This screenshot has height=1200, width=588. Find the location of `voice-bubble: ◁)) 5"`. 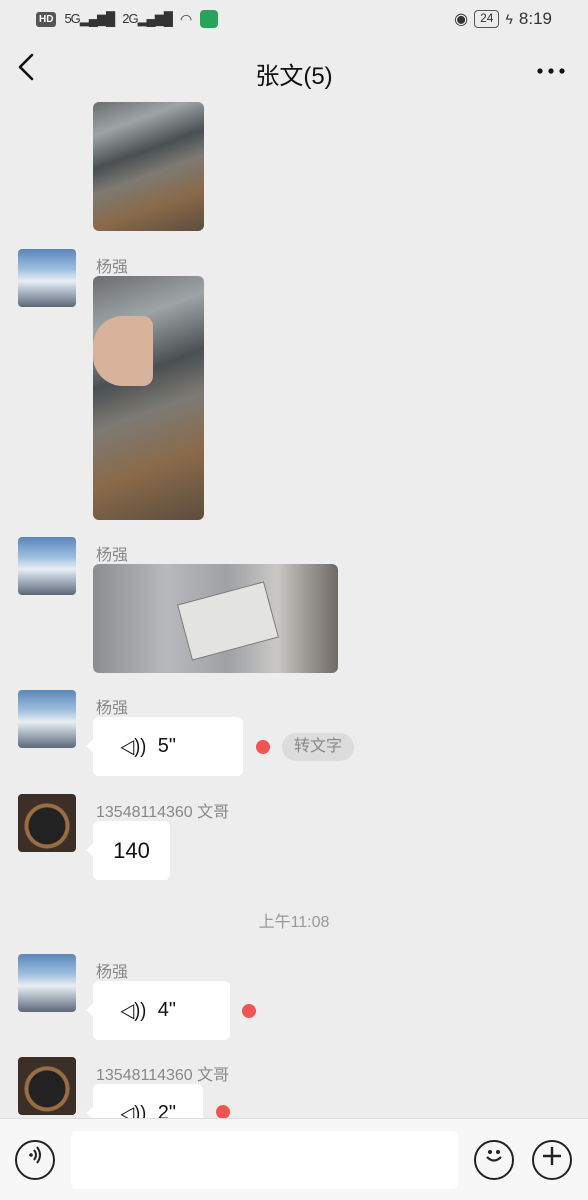

voice-bubble: ◁)) 5" is located at coordinates (164, 746).